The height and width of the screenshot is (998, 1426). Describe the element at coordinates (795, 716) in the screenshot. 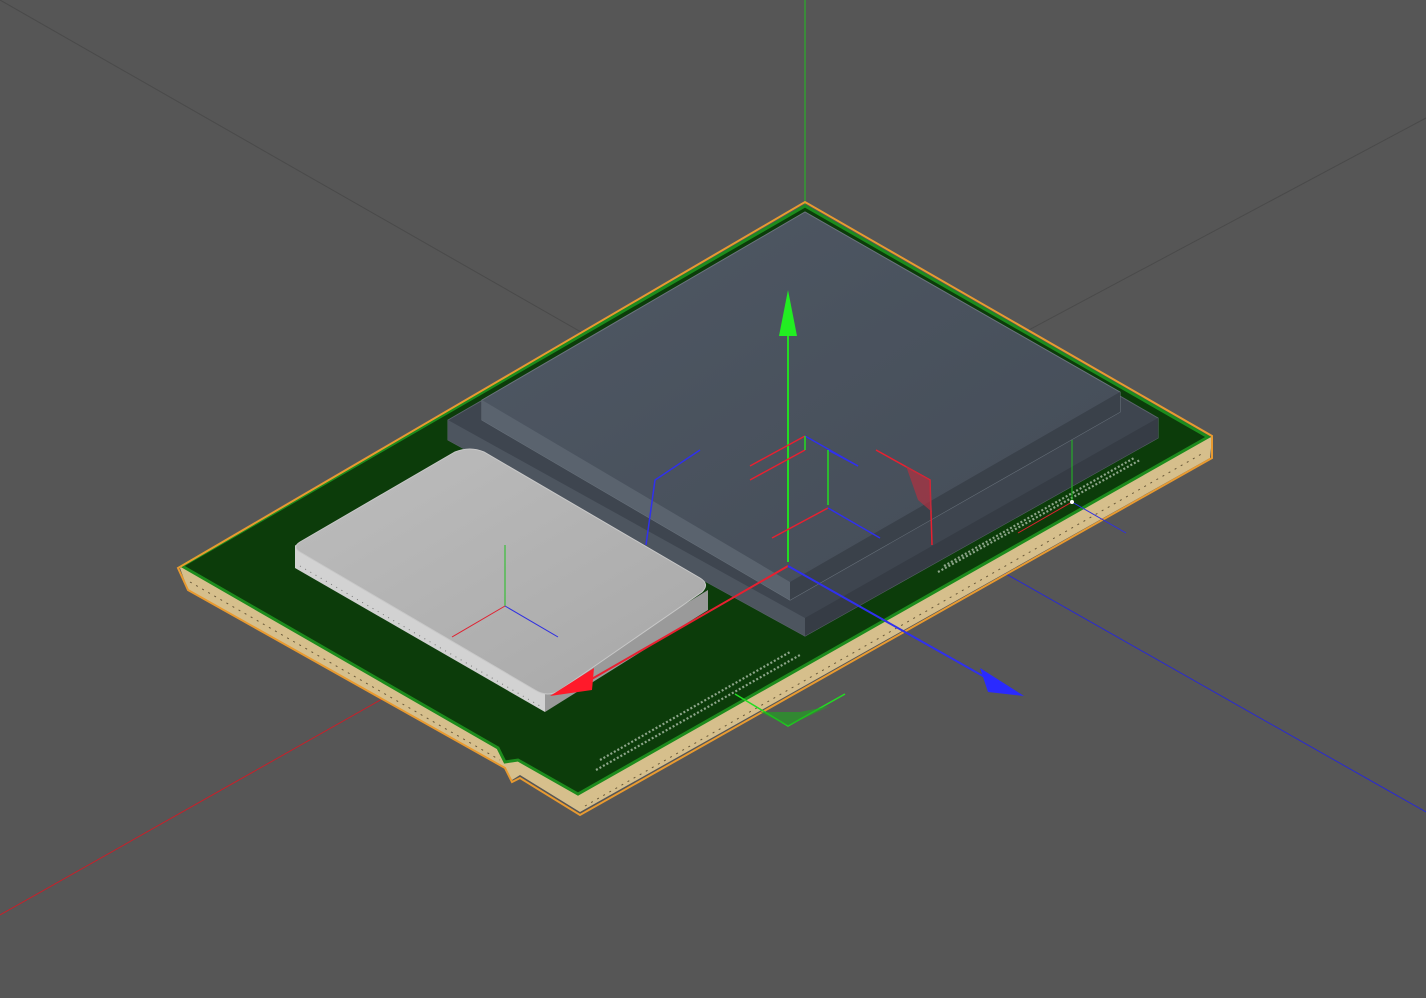

I see `rotate-y-handle` at that location.